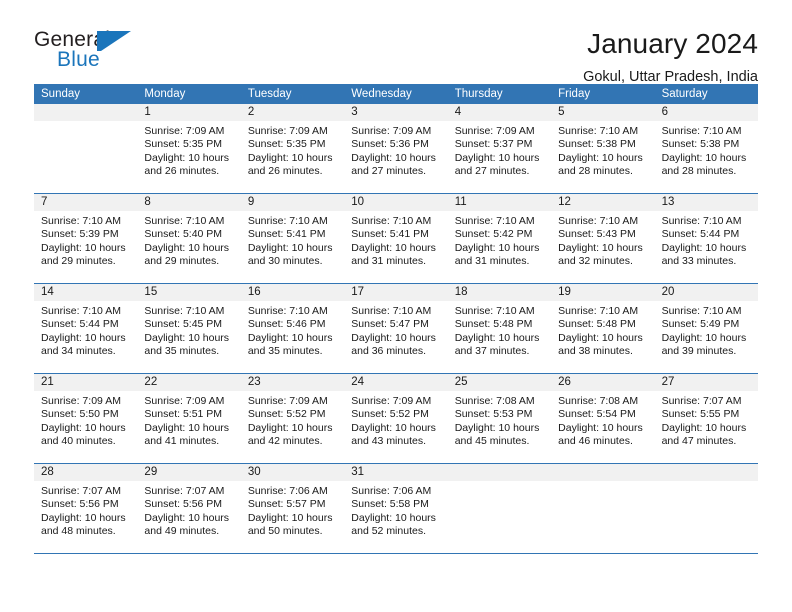  Describe the element at coordinates (86, 148) in the screenshot. I see `day-cell-empty` at that location.